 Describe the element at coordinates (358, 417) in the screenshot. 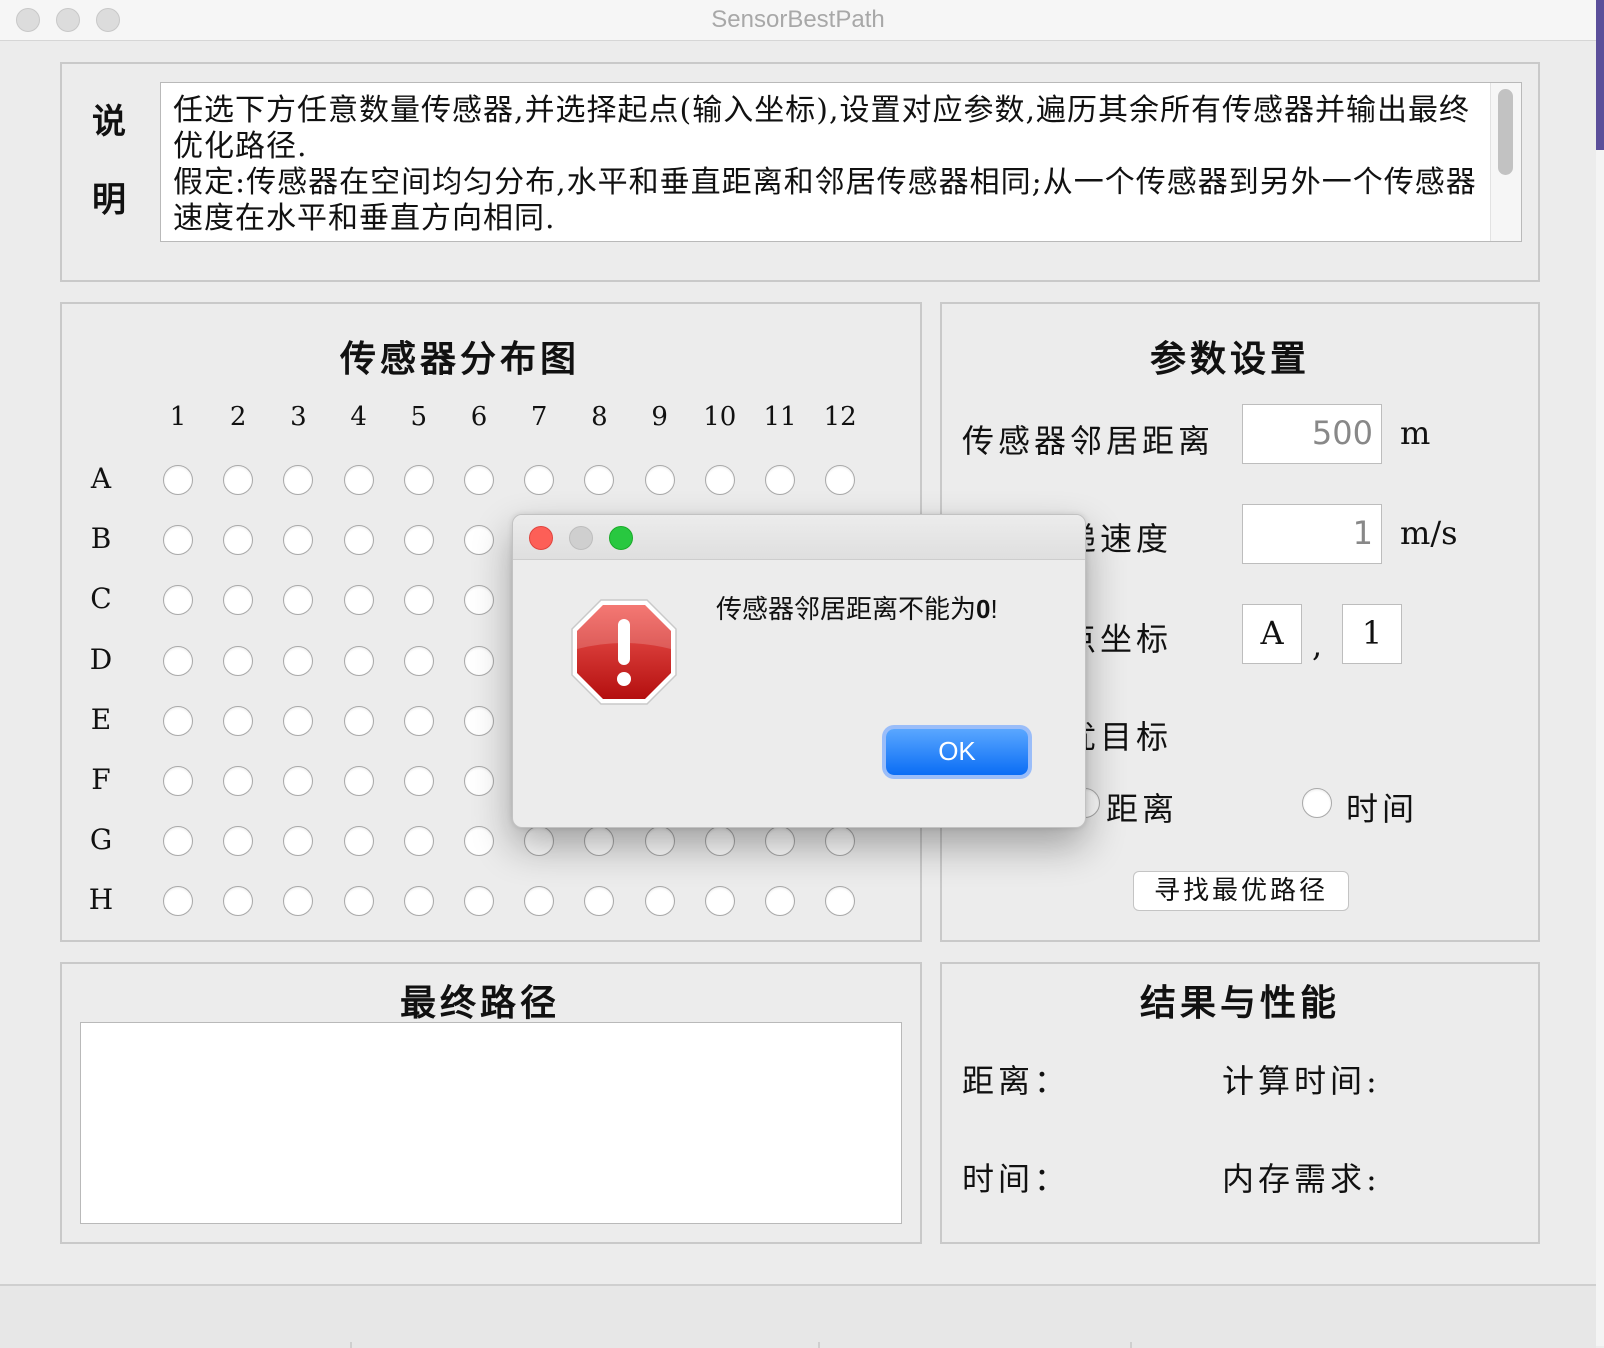

I see `grid-column-header: 4` at that location.